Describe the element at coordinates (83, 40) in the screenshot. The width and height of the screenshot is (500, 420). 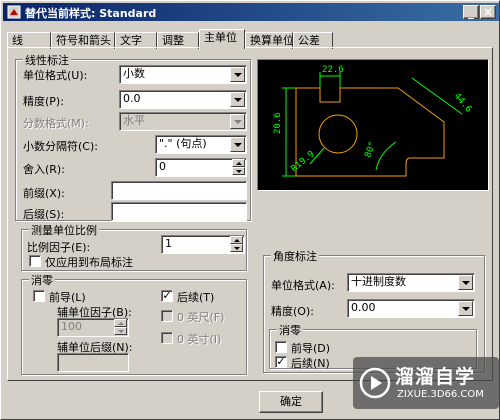
I see `tab-label: 符号和箭头` at that location.